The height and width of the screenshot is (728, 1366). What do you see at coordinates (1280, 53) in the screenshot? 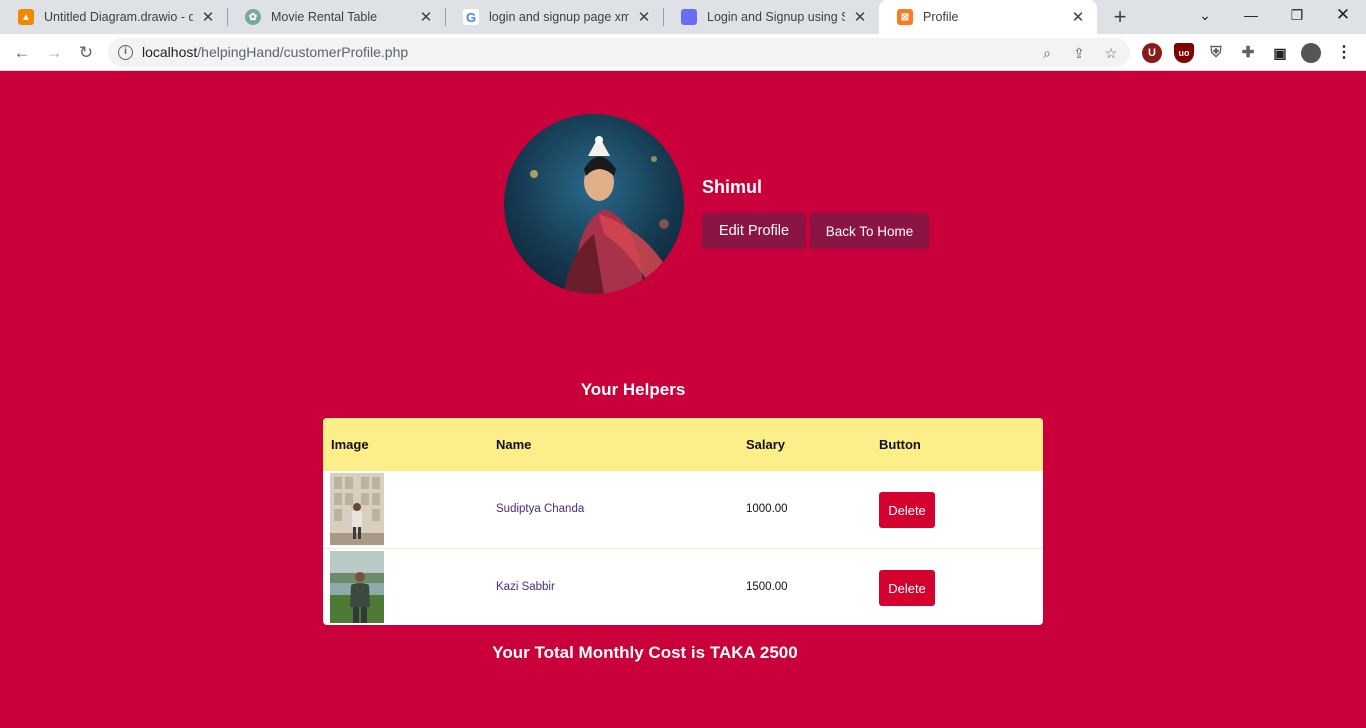
I see `side-panel-icon: ▣` at bounding box center [1280, 53].